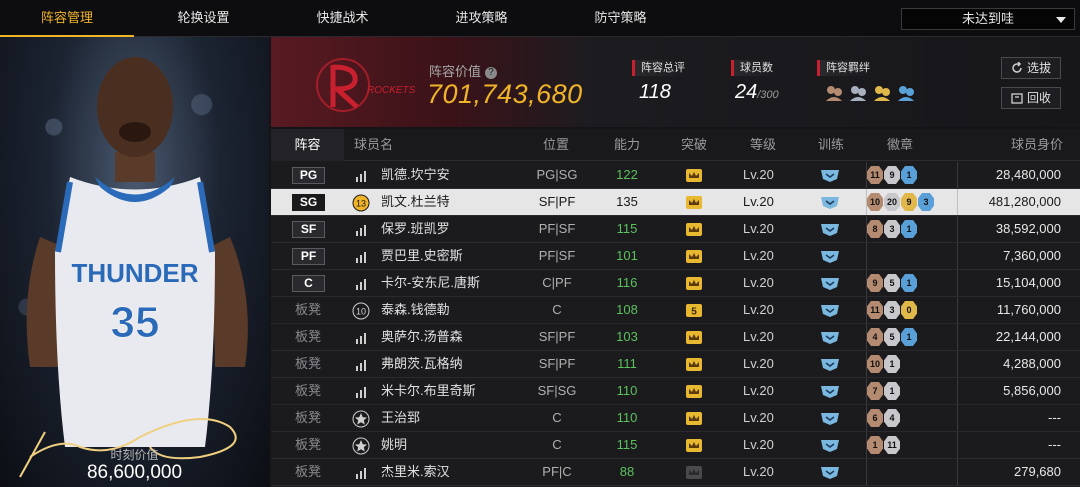 The height and width of the screenshot is (487, 1080). What do you see at coordinates (675, 229) in the screenshot?
I see `table-row: SF 保罗.班凯罗 PF|SF 115 Lv.20 8 3 1 38,592,000` at bounding box center [675, 229].